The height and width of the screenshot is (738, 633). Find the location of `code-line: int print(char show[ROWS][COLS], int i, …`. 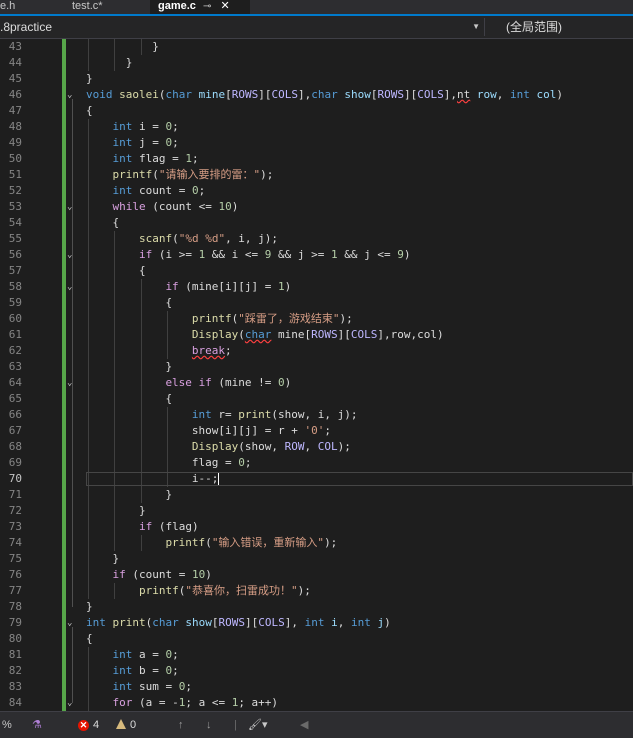

code-line: int print(char show[ROWS][COLS], int i, … is located at coordinates (238, 623).